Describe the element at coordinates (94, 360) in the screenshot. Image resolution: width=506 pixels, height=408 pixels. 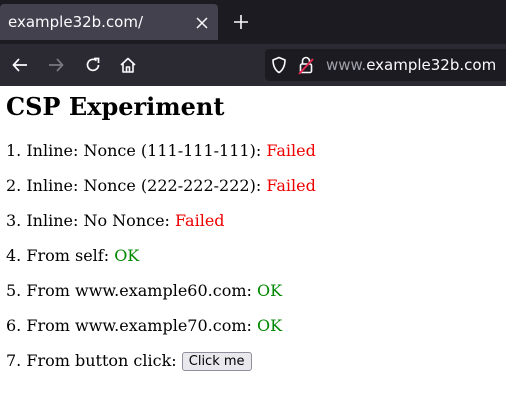
I see `item-label: 7. From button click:` at that location.